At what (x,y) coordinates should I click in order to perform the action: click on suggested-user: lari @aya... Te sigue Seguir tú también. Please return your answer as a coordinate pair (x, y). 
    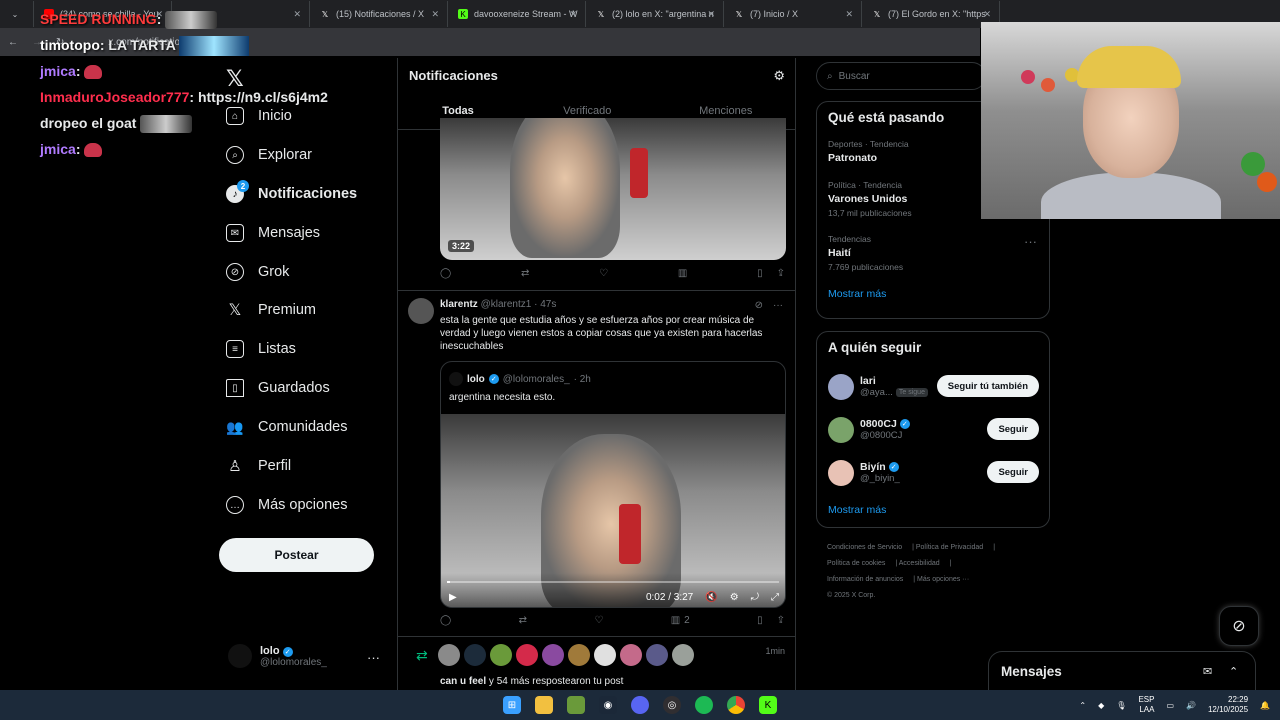
    Looking at the image, I should click on (933, 386).